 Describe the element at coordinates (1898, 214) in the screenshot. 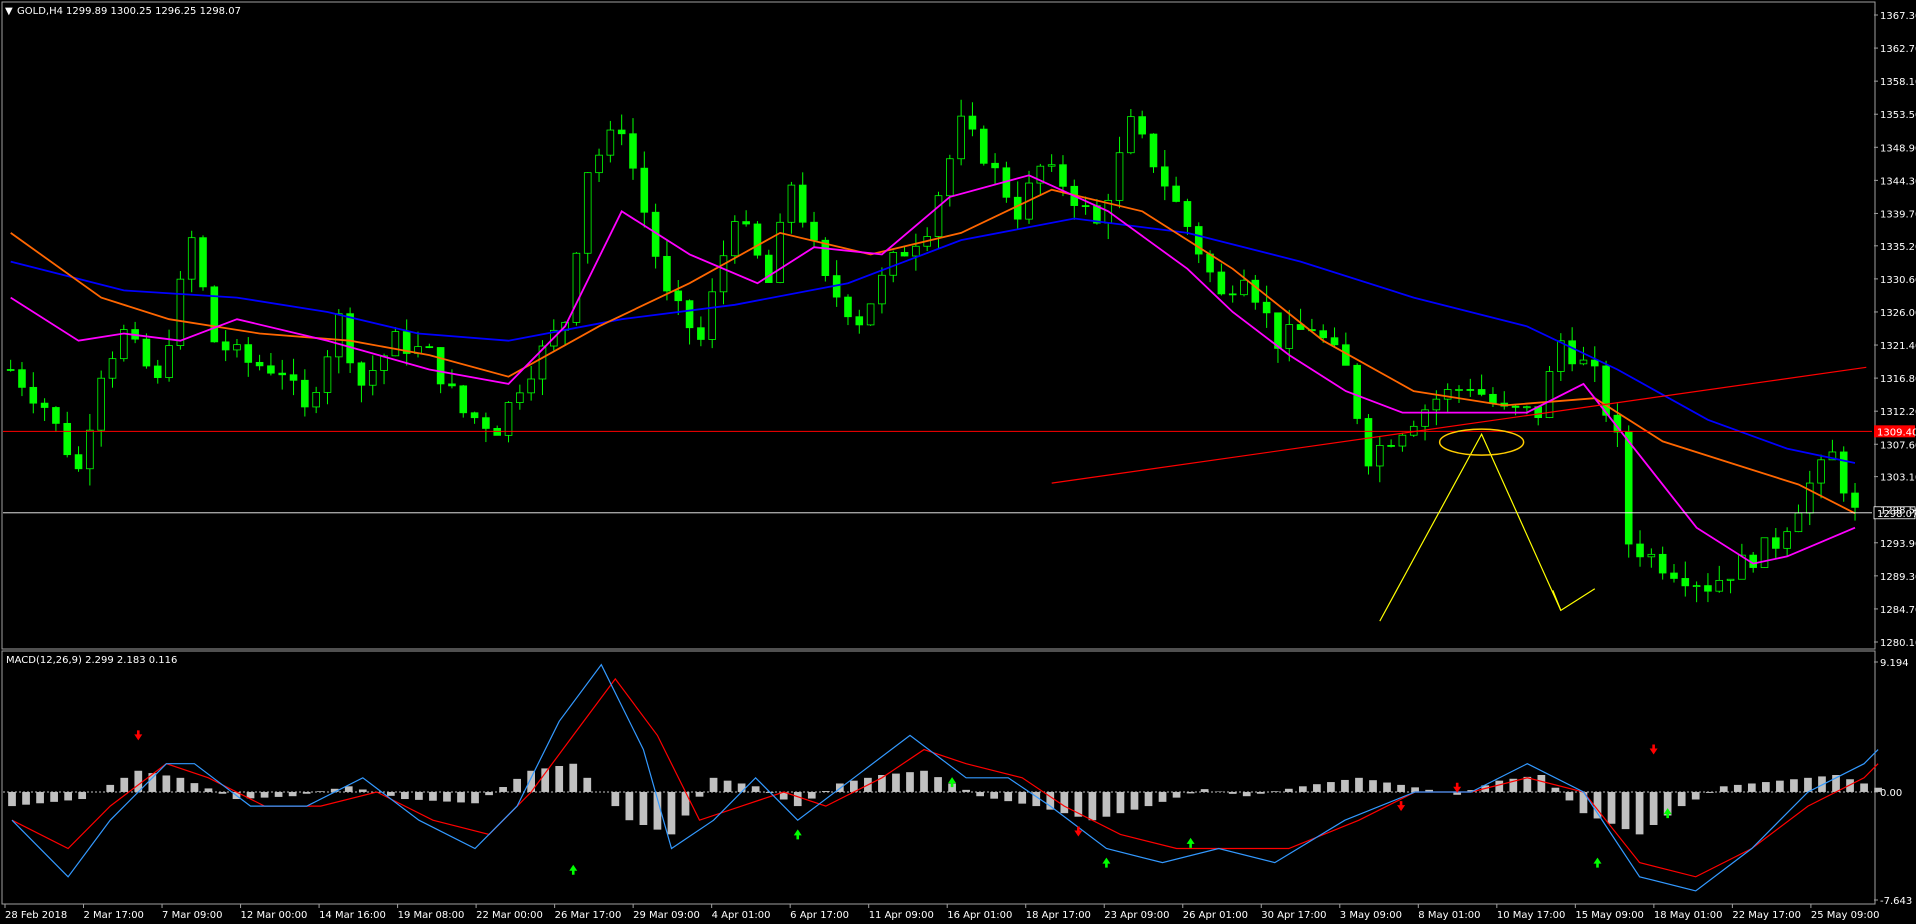

I see `price-tick-label: 1339.70` at that location.